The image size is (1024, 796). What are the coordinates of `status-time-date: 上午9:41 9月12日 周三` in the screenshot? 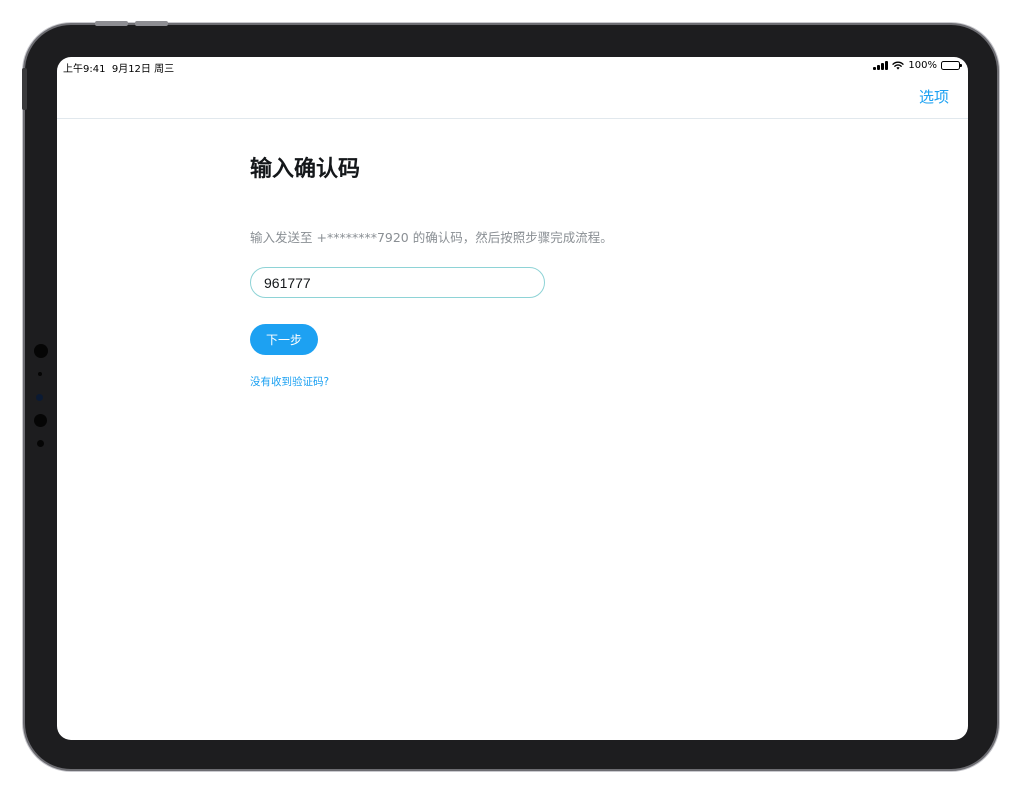 It's located at (118, 67).